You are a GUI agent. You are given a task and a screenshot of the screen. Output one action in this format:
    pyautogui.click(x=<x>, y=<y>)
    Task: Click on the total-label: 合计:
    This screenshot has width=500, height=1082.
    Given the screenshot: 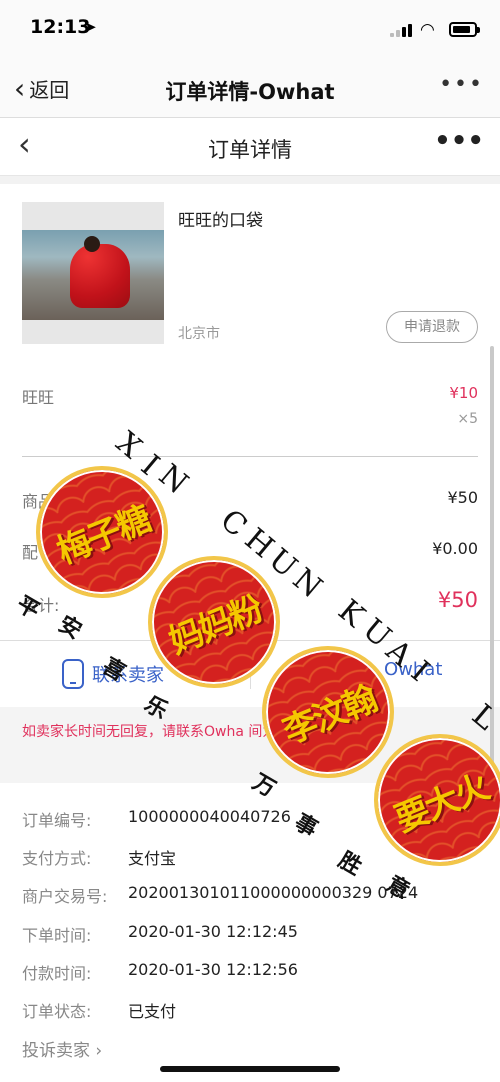 What is the action you would take?
    pyautogui.click(x=41, y=605)
    